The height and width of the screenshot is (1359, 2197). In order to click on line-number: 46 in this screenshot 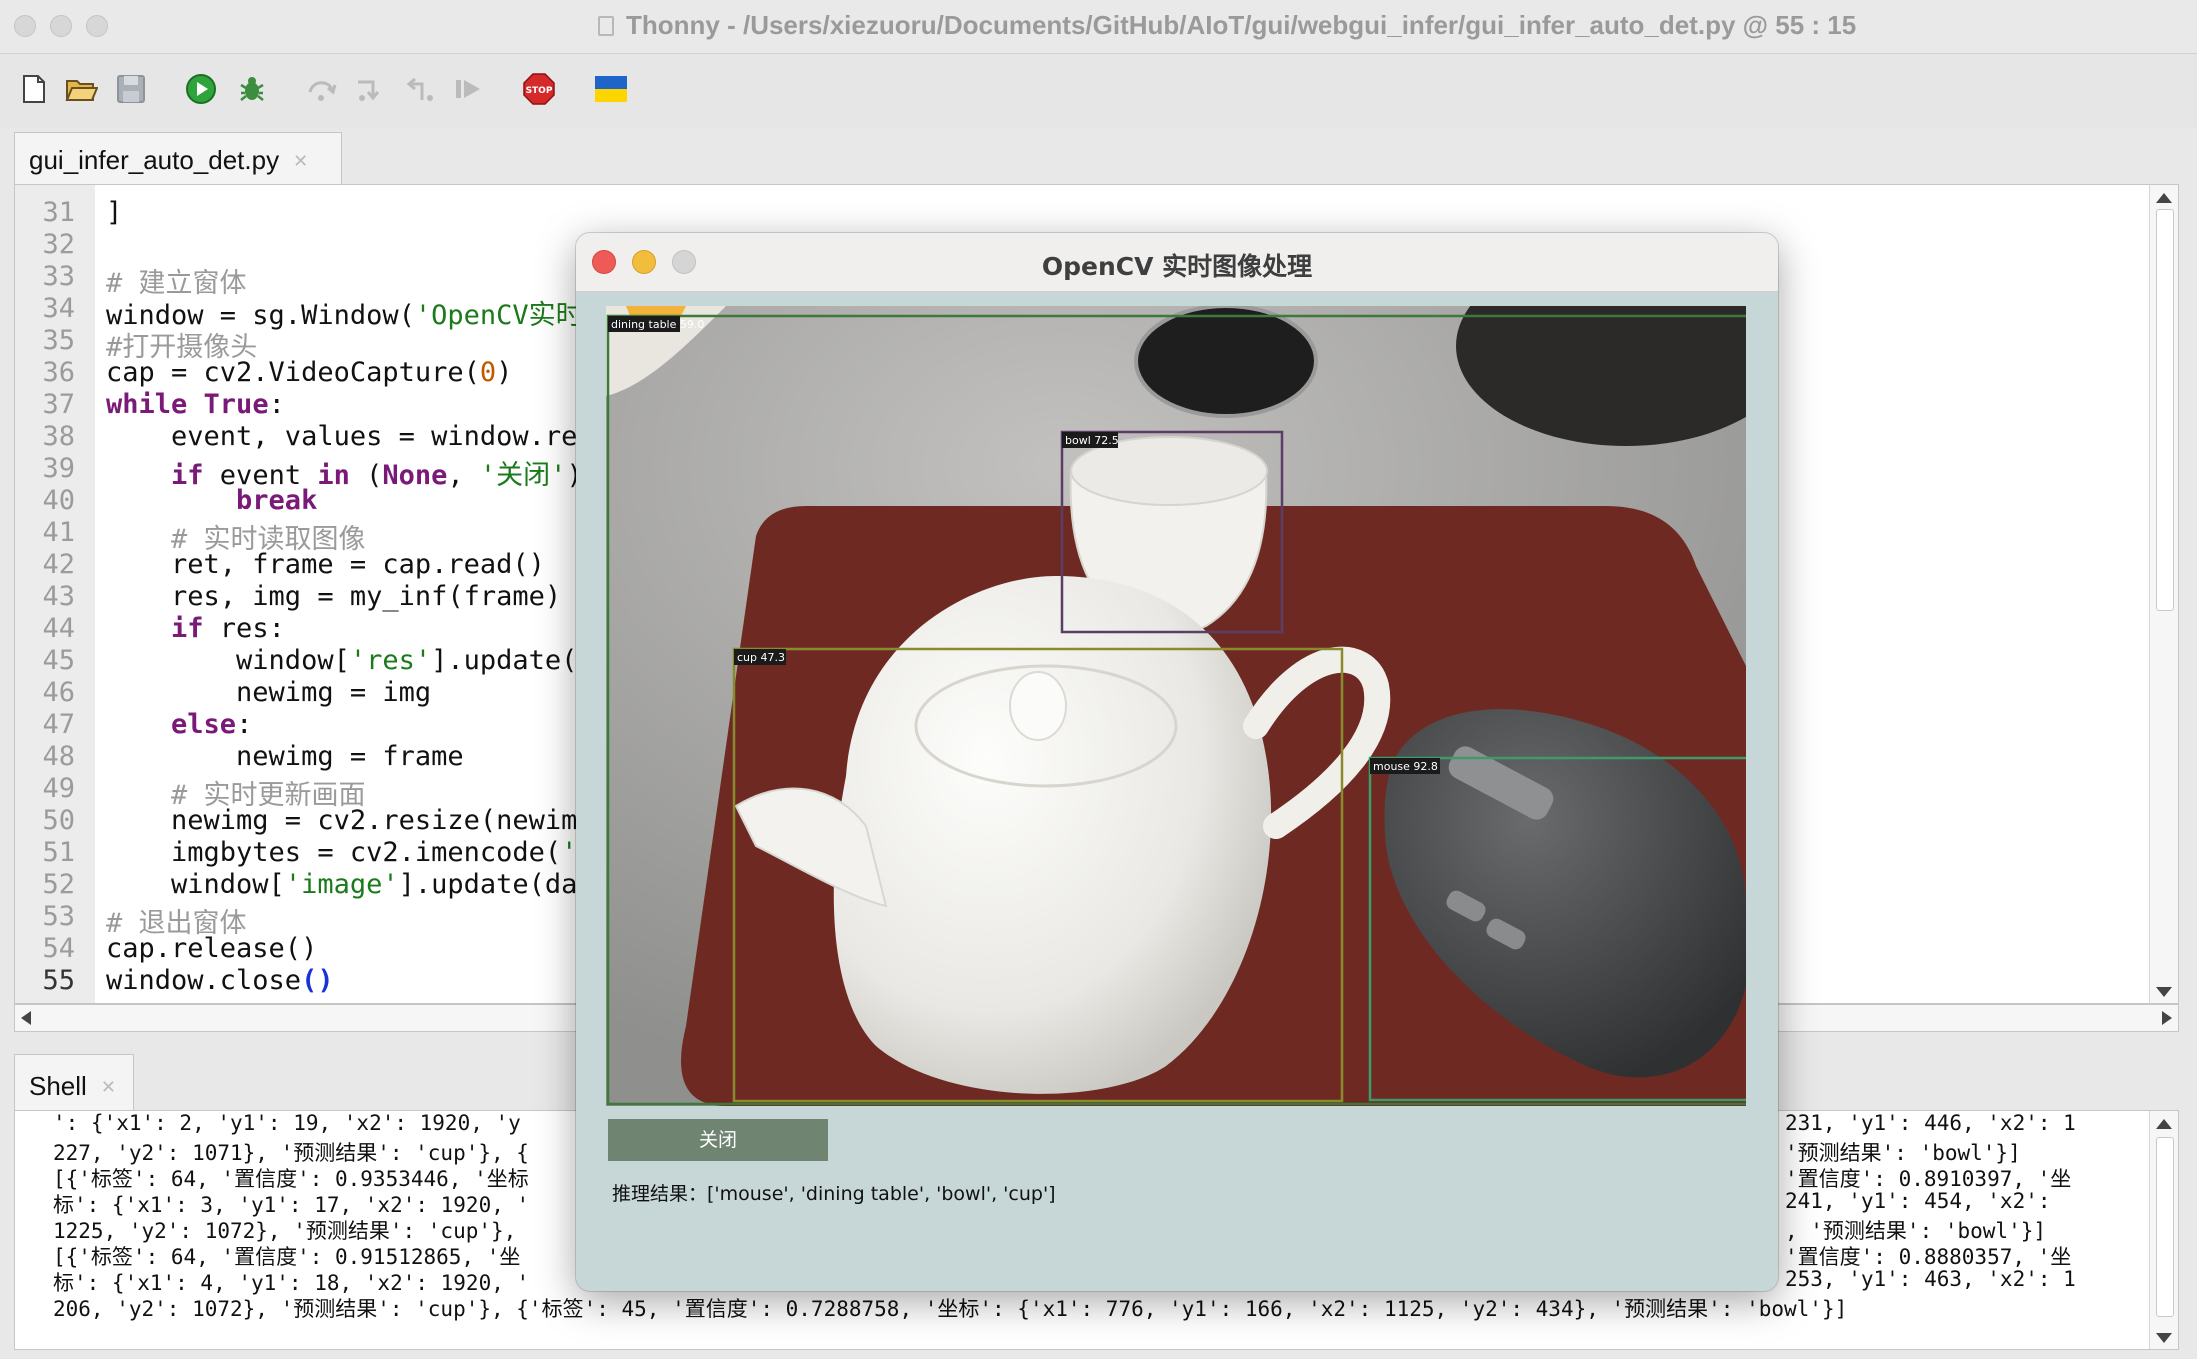, I will do `click(58, 692)`.